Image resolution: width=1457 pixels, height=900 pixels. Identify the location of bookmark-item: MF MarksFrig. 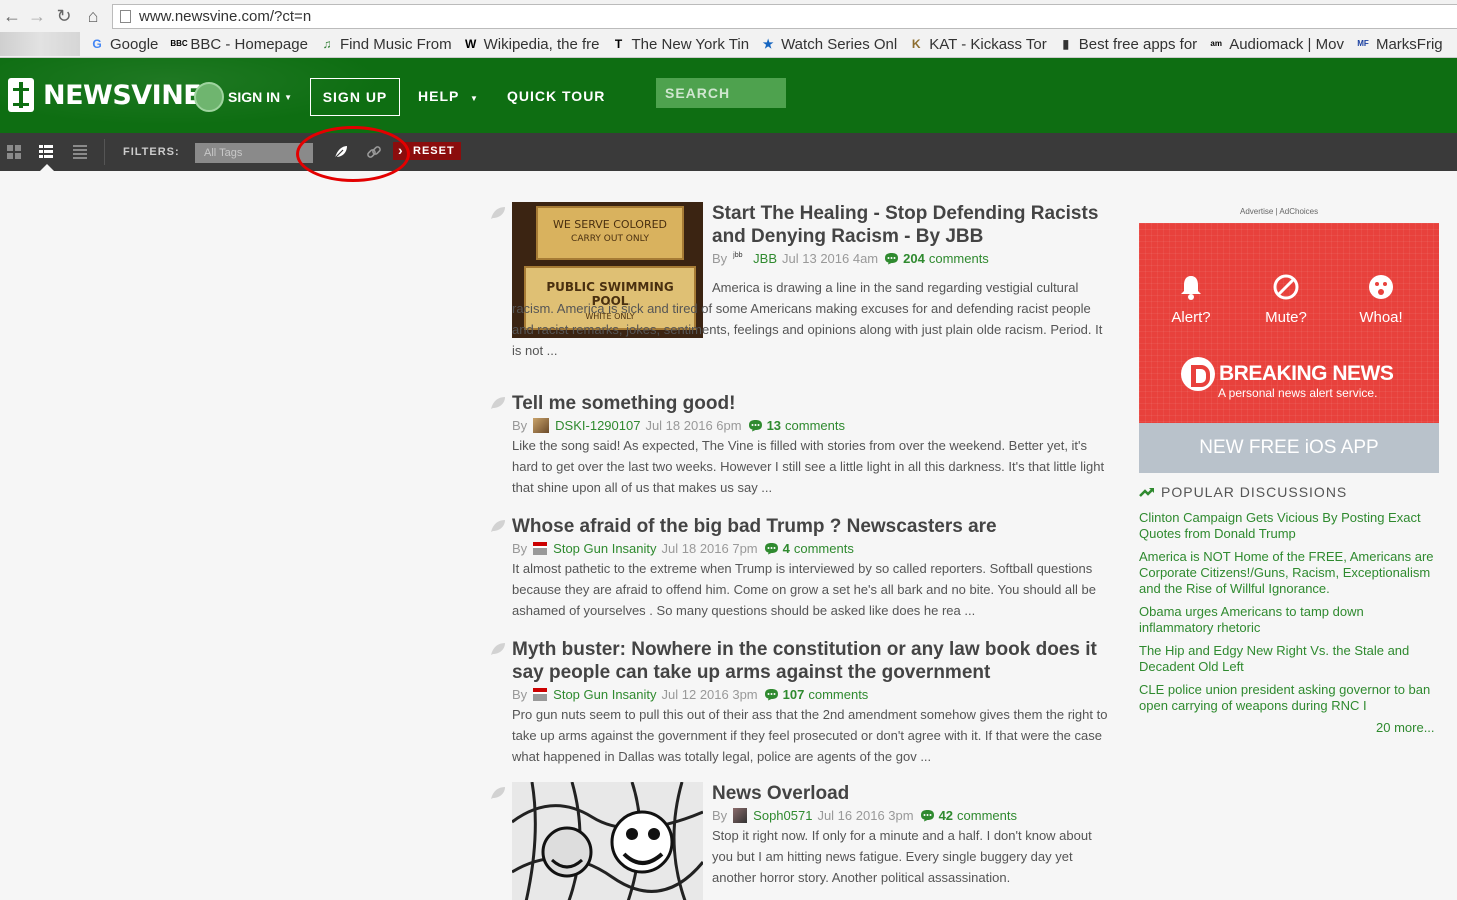
(1399, 44).